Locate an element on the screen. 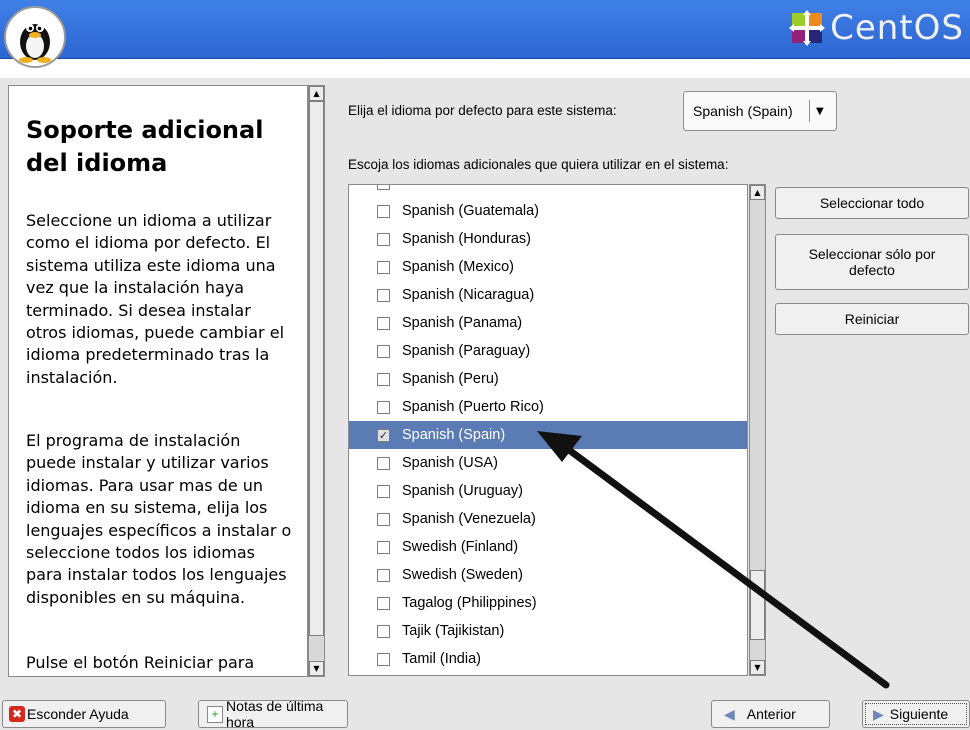 The width and height of the screenshot is (970, 730). next-label: Siguiente is located at coordinates (919, 714).